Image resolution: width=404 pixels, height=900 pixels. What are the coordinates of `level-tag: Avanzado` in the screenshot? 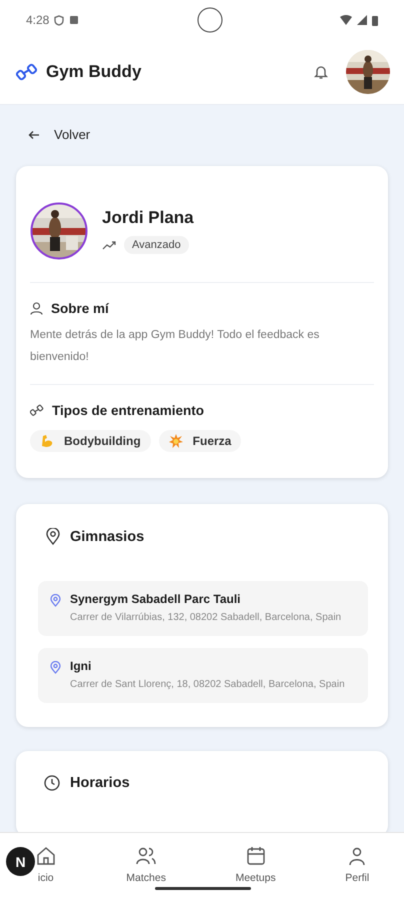 It's located at (156, 245).